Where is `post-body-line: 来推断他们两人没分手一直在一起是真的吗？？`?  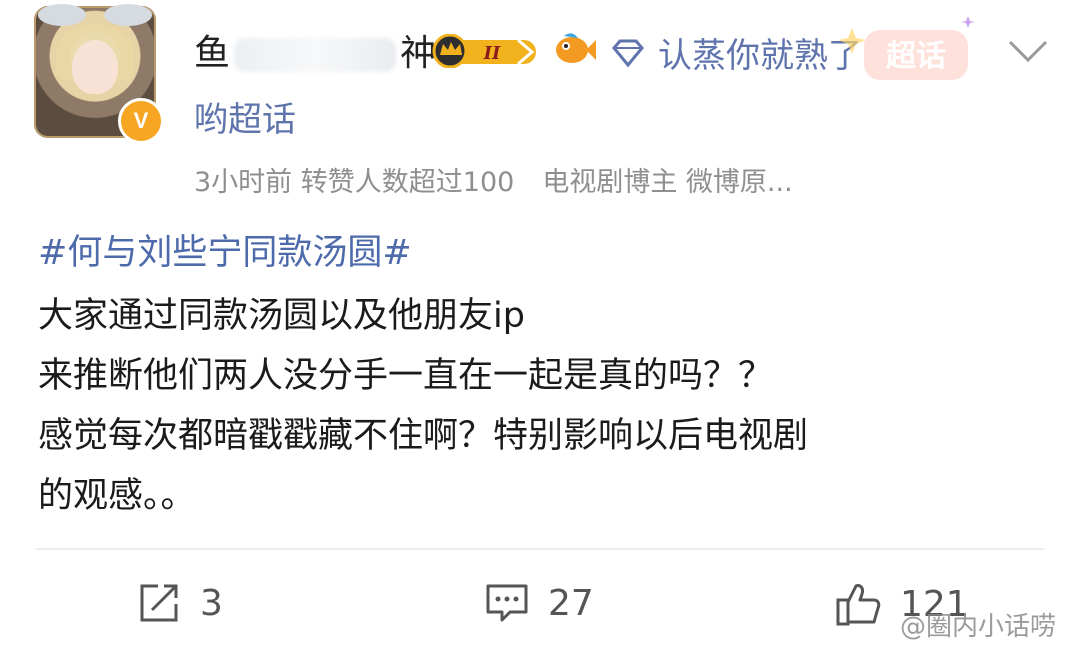 post-body-line: 来推断他们两人没分手一直在一起是真的吗？？ is located at coordinates (406, 376).